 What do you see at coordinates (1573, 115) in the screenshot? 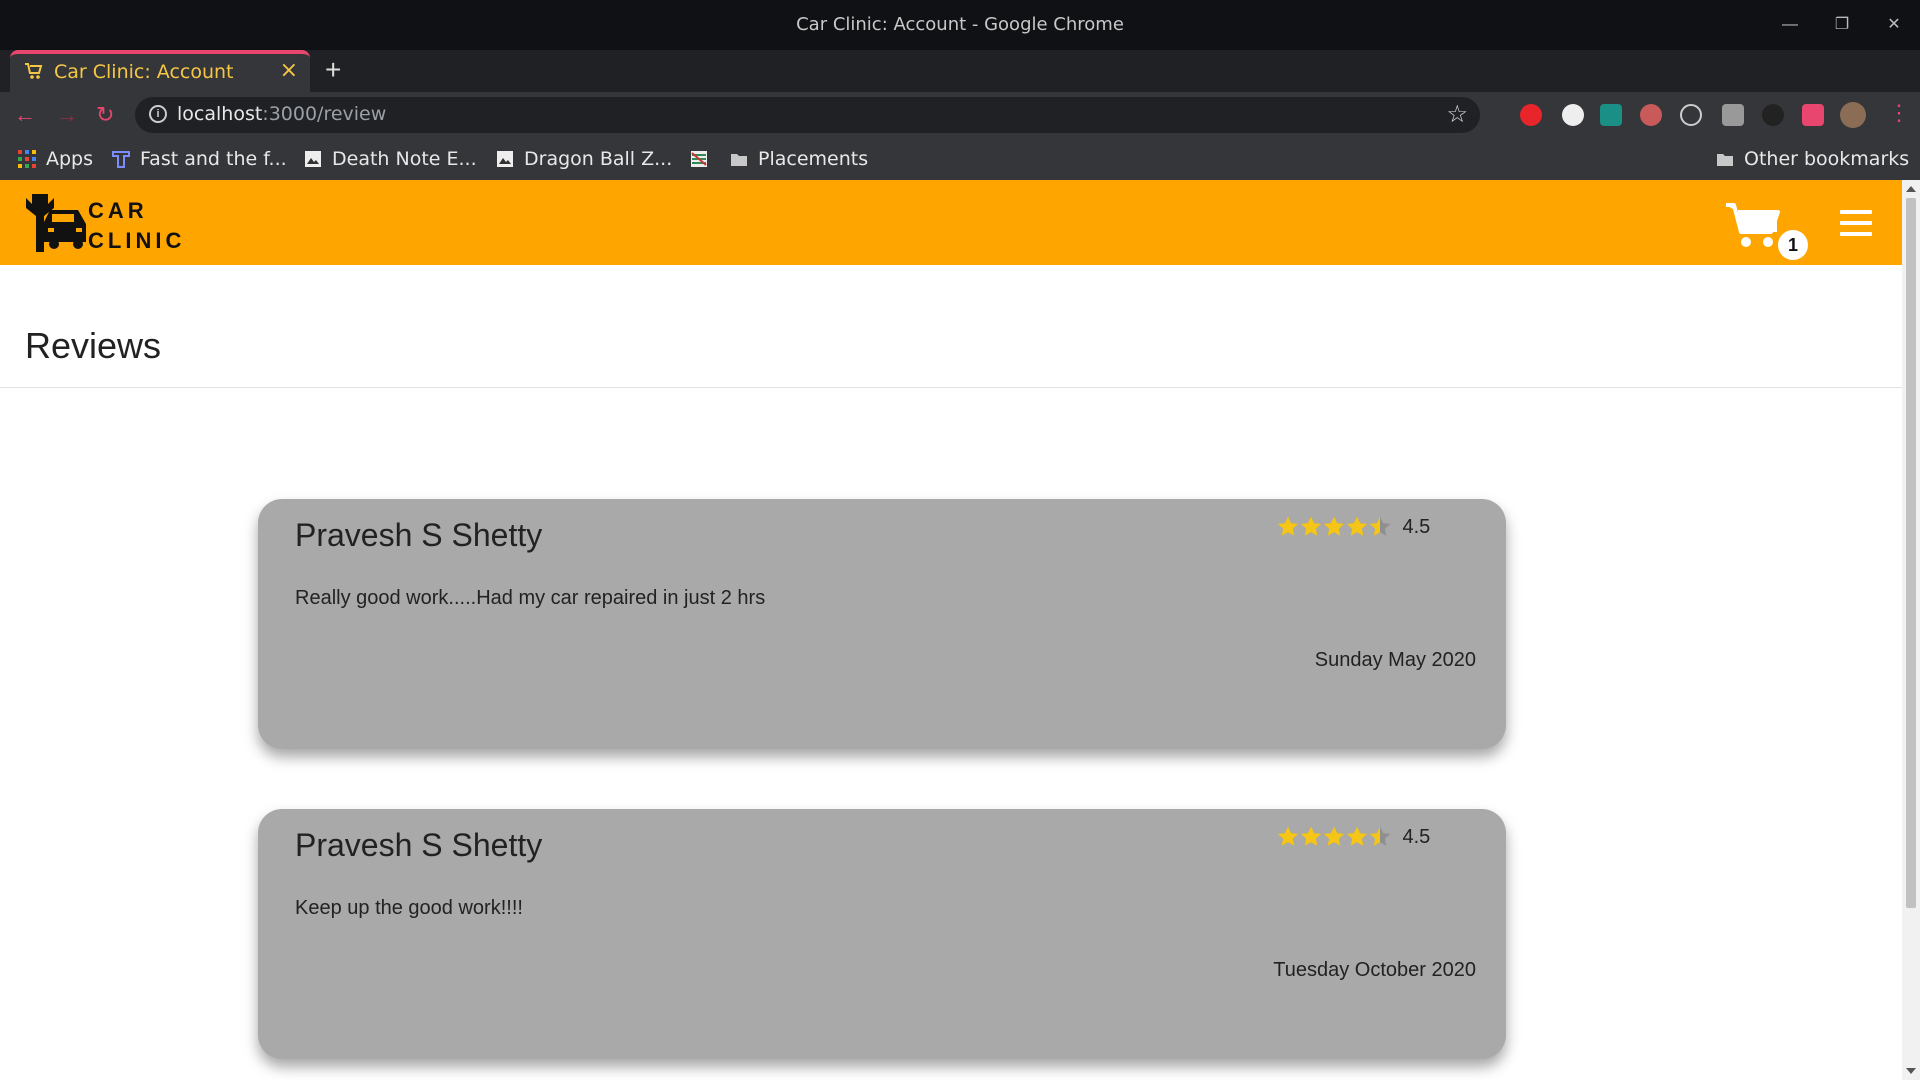
I see `extension-circle-icon` at bounding box center [1573, 115].